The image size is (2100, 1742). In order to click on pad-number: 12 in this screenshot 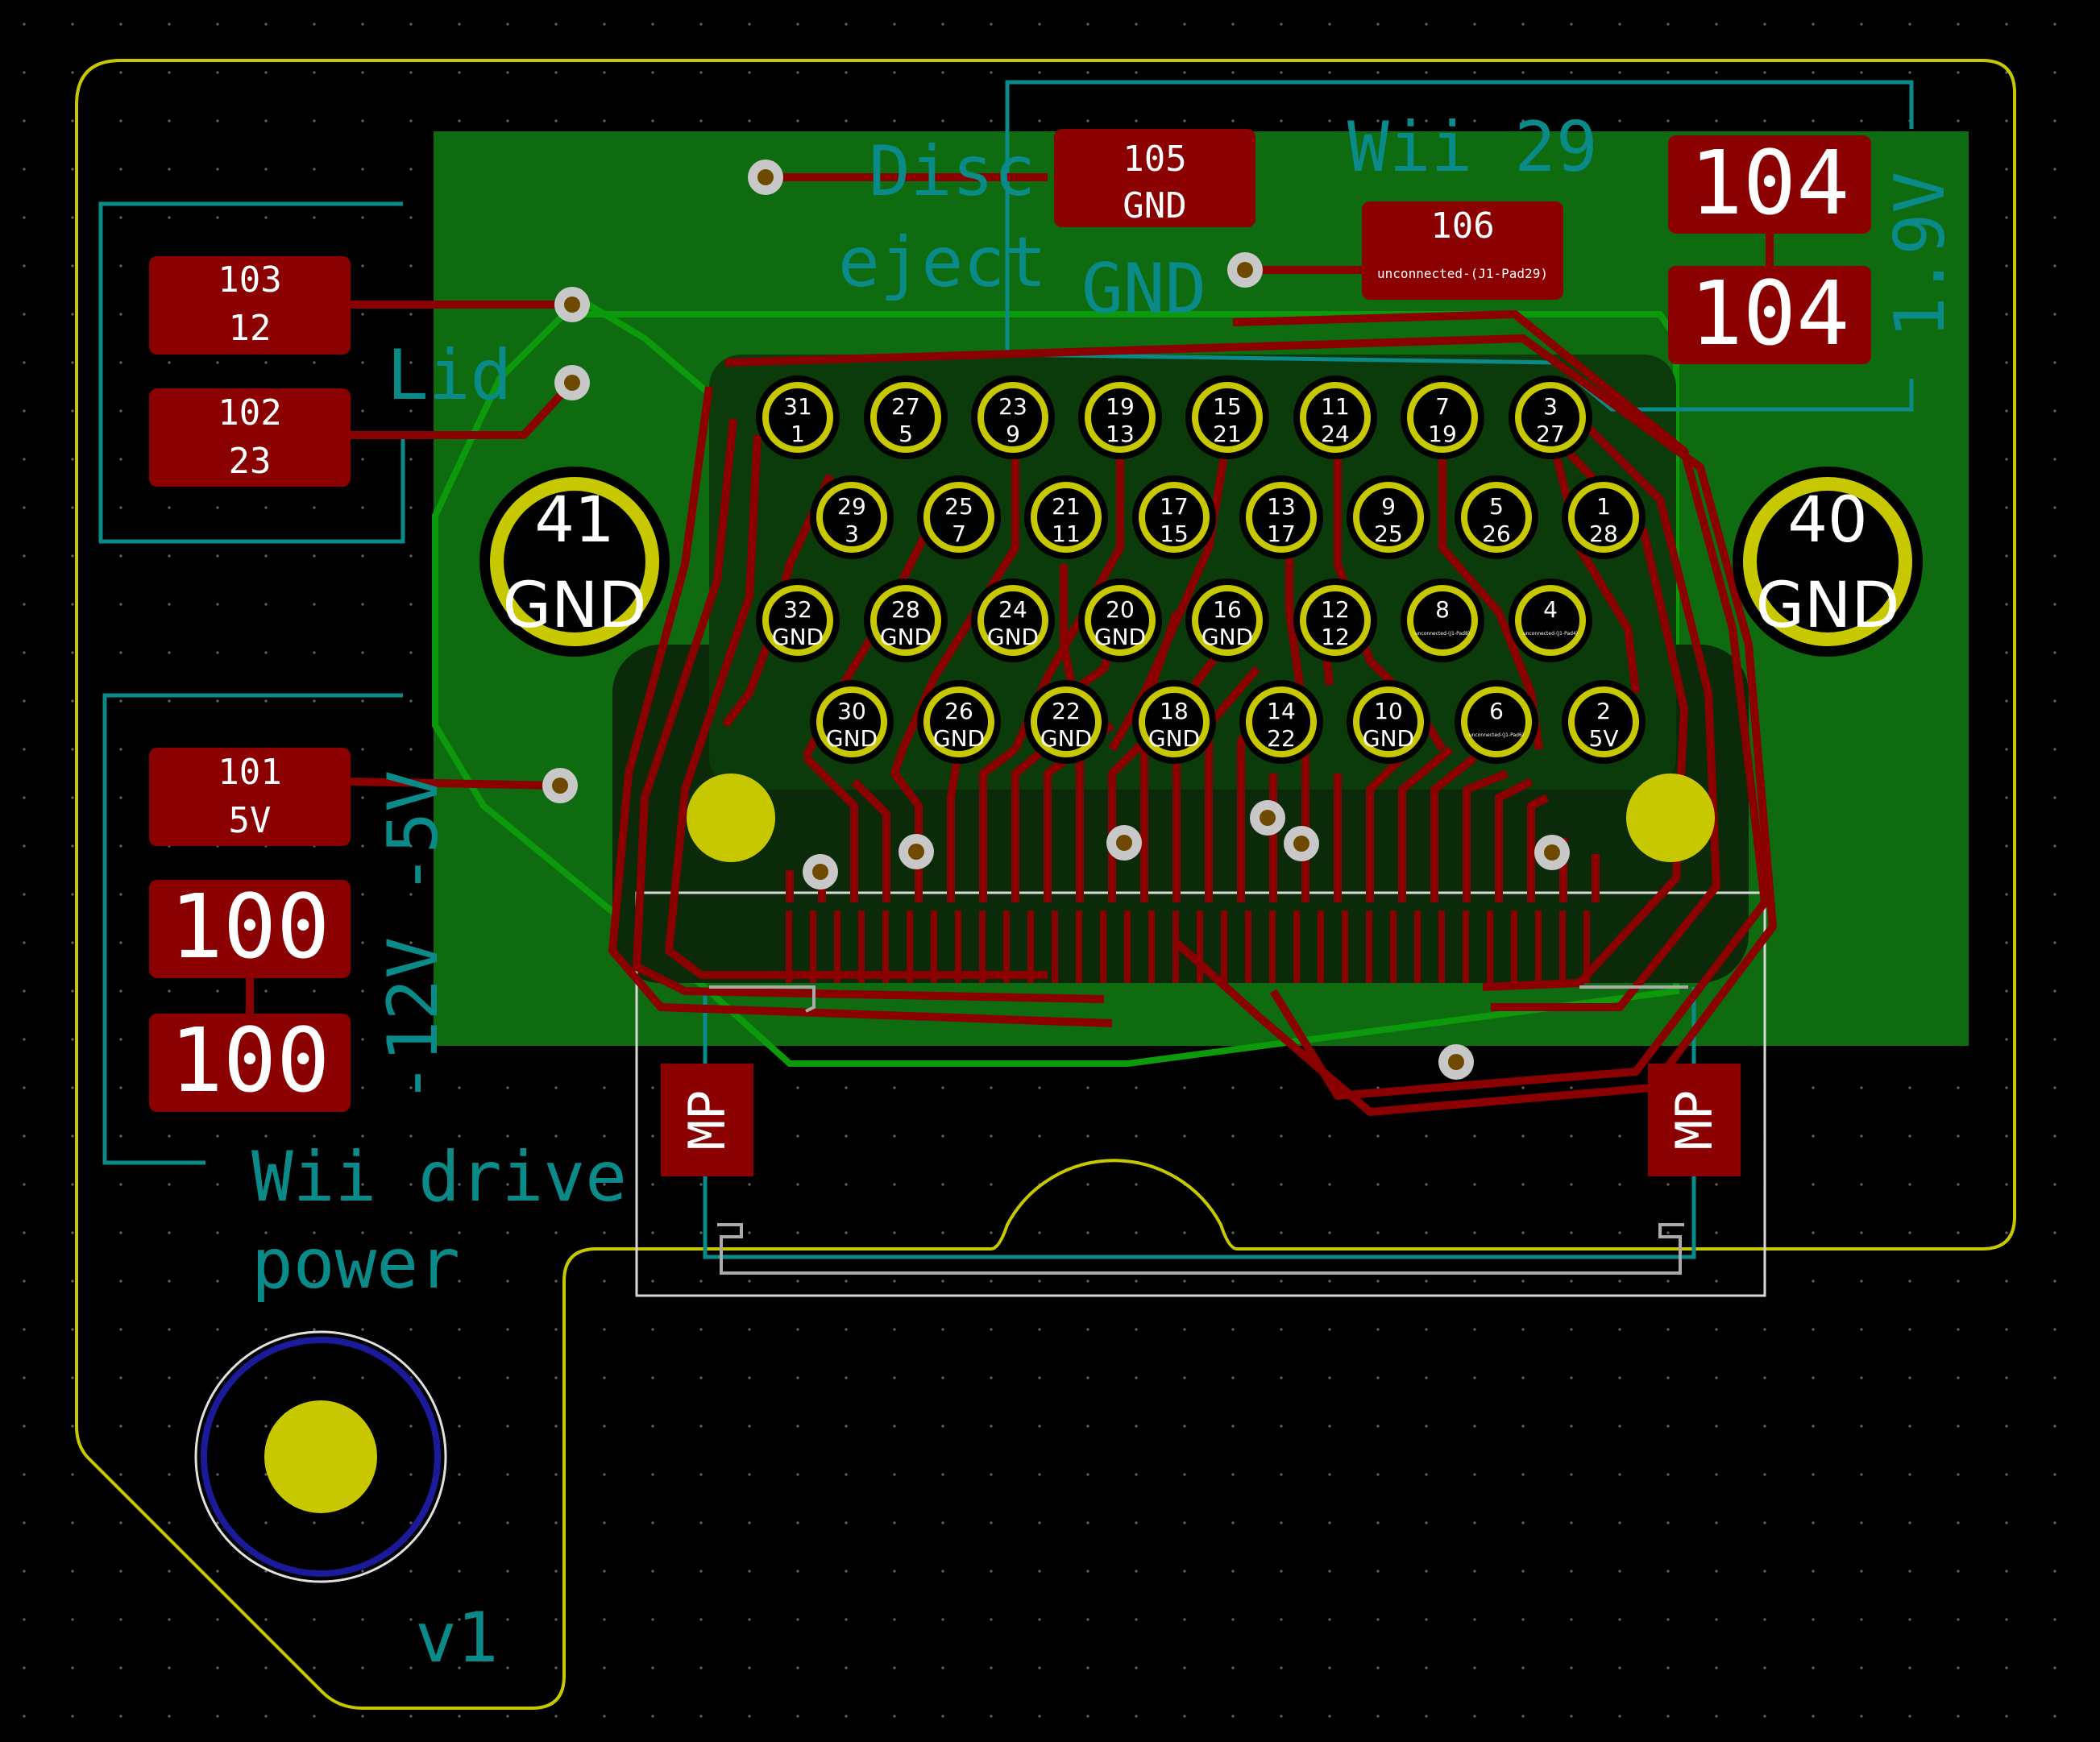, I will do `click(1335, 609)`.